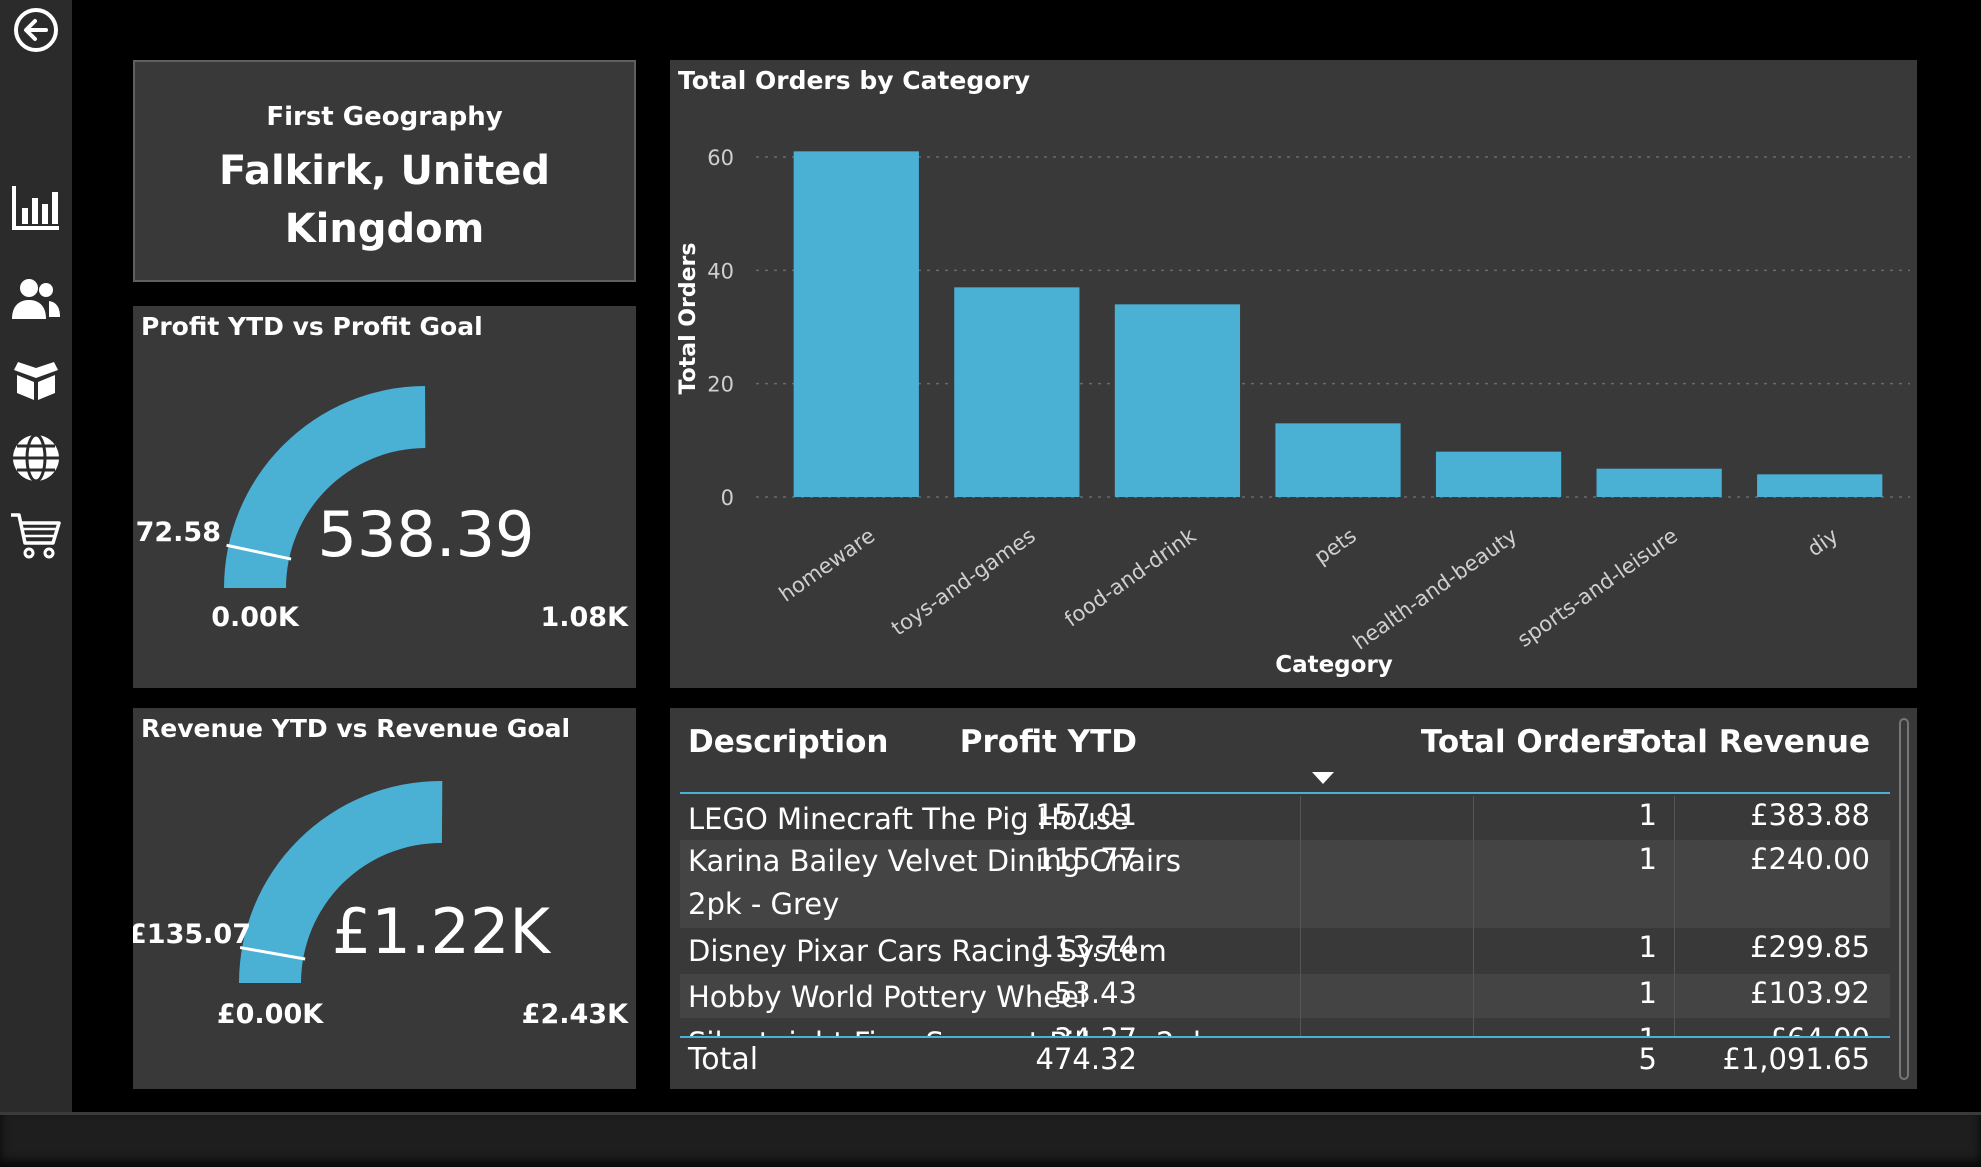 The width and height of the screenshot is (1981, 1167). What do you see at coordinates (856, 324) in the screenshot?
I see `bar-homeware` at bounding box center [856, 324].